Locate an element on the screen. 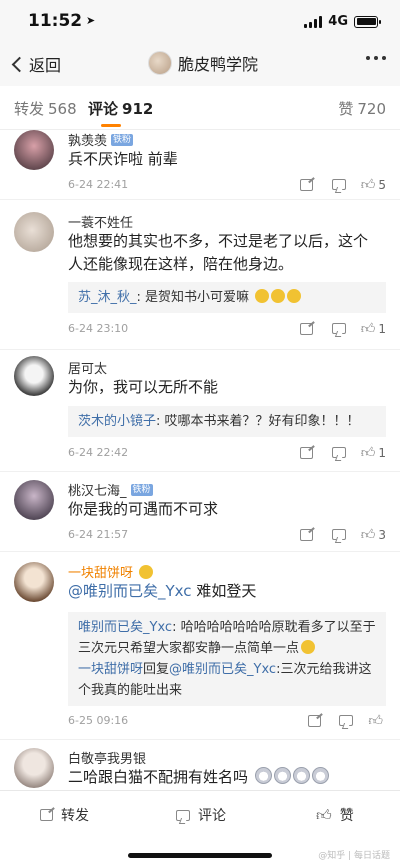  comment-icon is located at coordinates (338, 184).